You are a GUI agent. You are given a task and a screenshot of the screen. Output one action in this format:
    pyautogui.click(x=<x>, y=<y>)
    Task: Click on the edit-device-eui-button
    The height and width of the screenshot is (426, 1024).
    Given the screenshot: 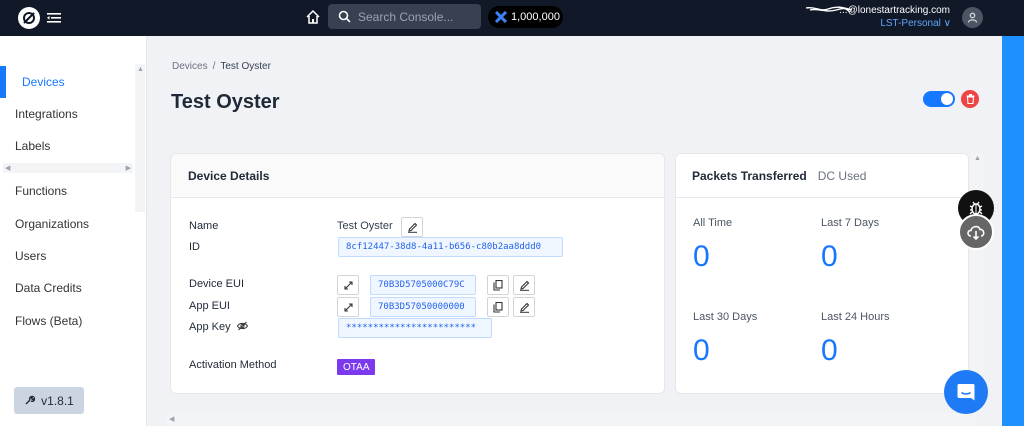 What is the action you would take?
    pyautogui.click(x=524, y=285)
    